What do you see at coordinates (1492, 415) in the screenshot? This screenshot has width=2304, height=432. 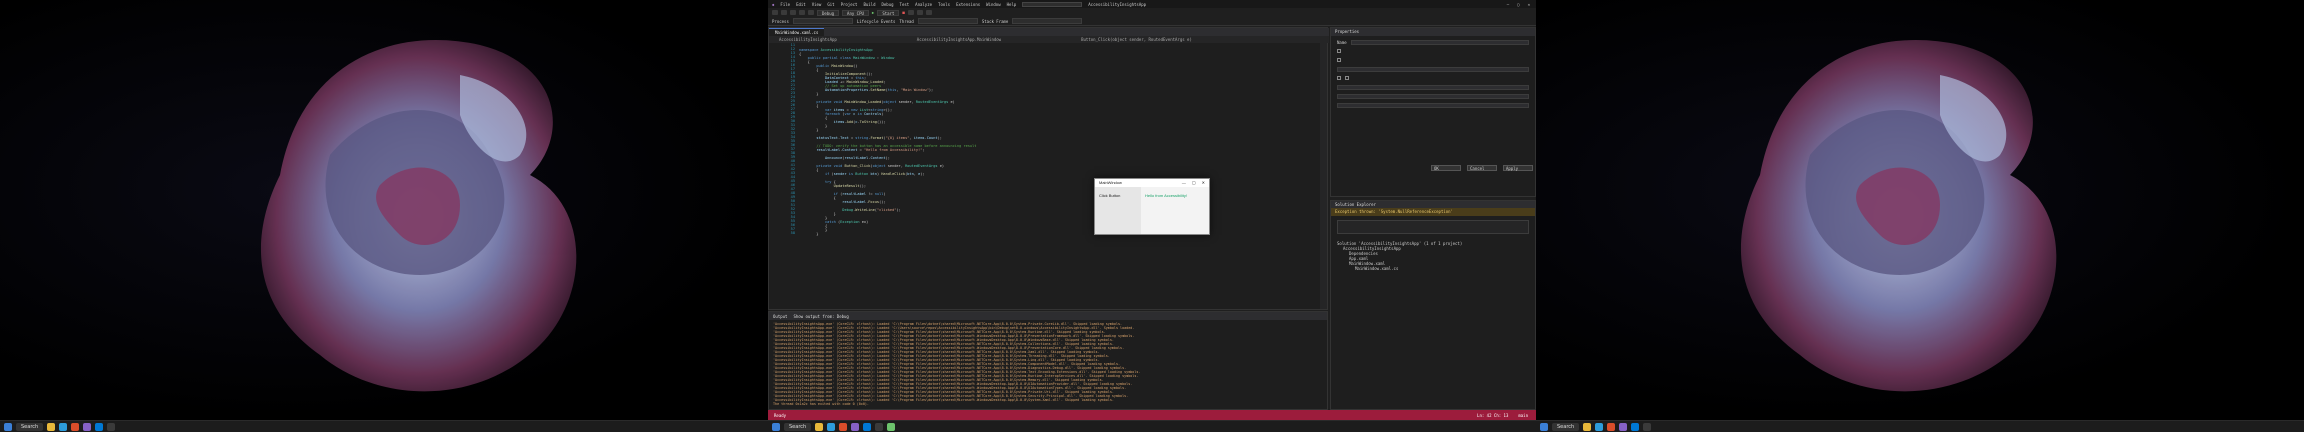 I see `cursor-position: Ln: 42 Ch: 13` at bounding box center [1492, 415].